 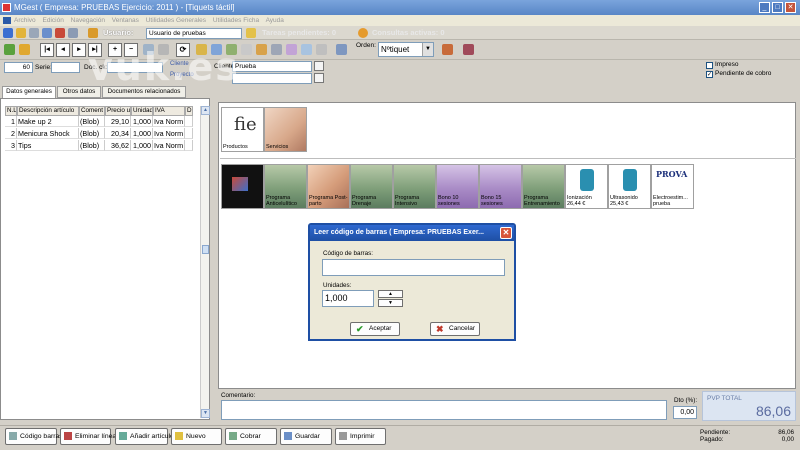 I want to click on last-record-button: ▸|, so click(x=95, y=50).